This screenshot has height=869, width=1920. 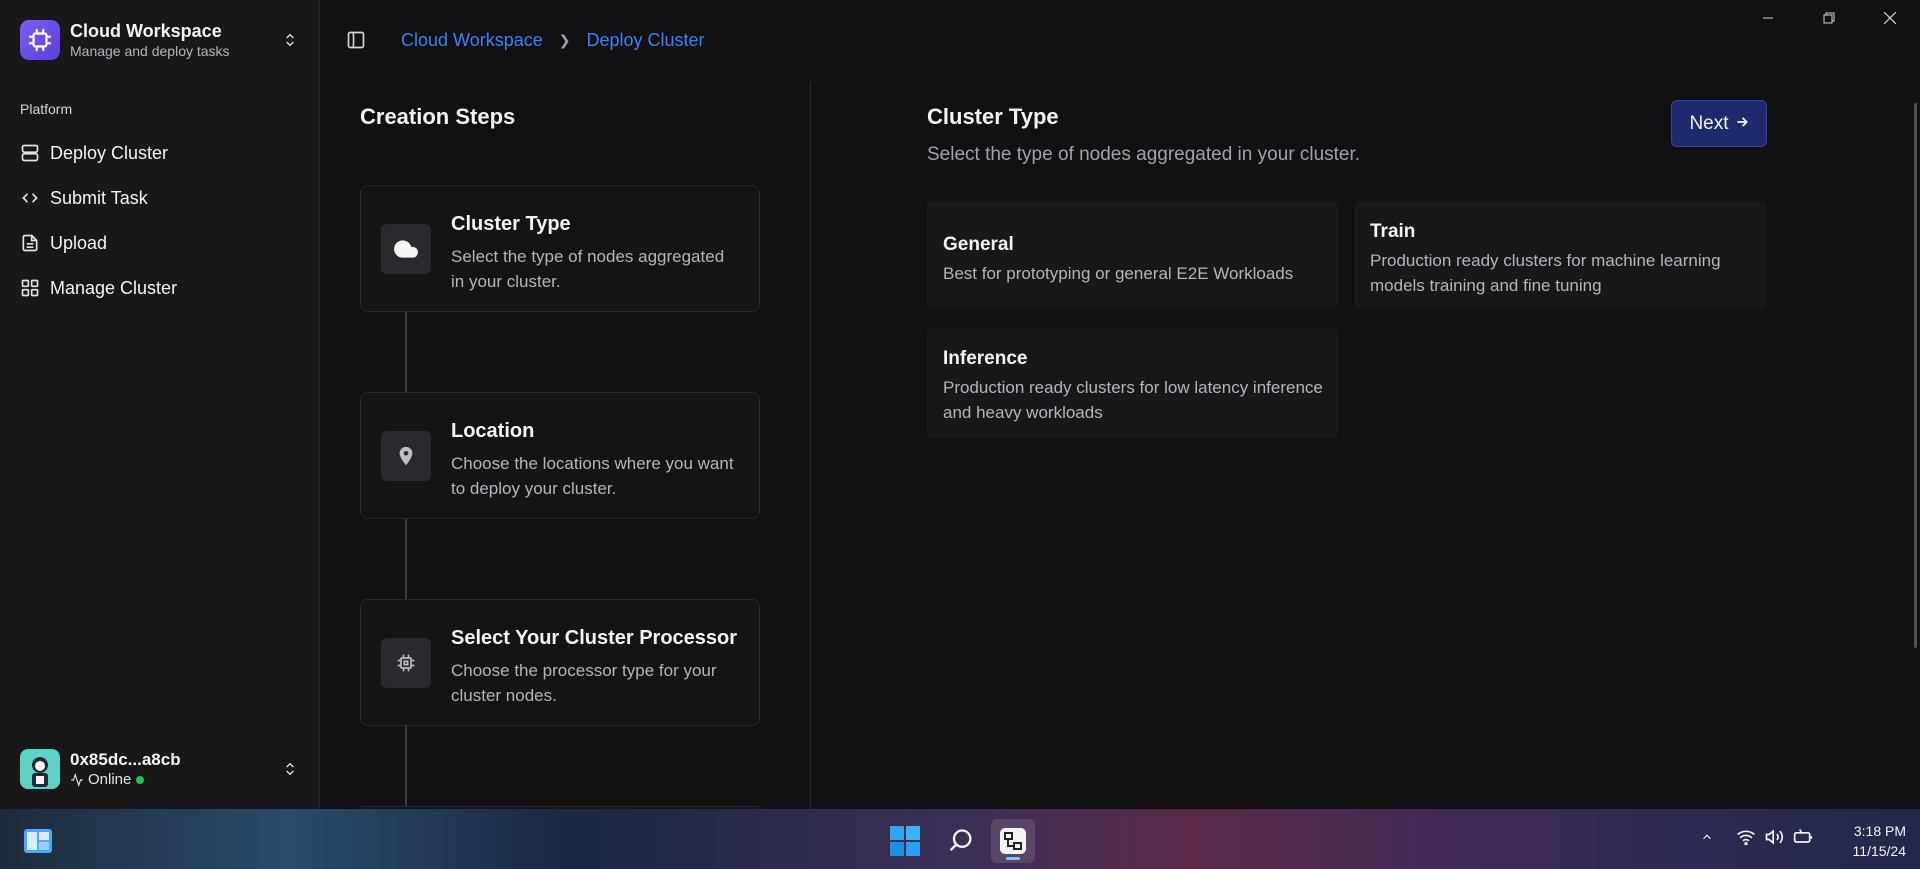 I want to click on scrollbar, so click(x=1915, y=375).